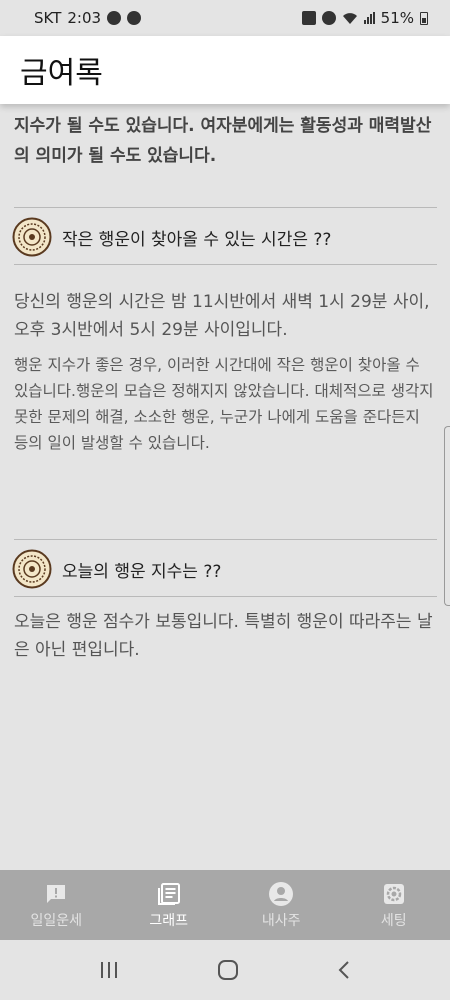  Describe the element at coordinates (424, 18) in the screenshot. I see `battery-icon` at that location.